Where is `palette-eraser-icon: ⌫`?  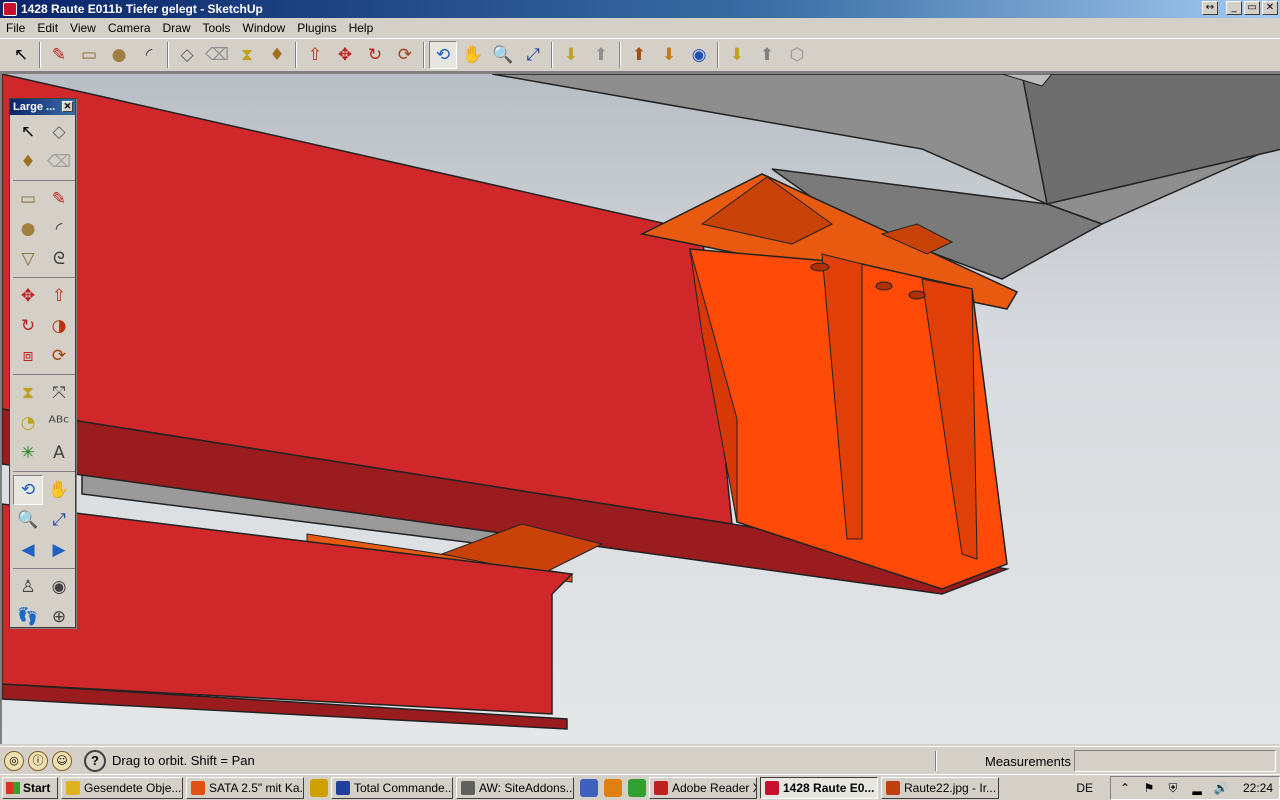 palette-eraser-icon: ⌫ is located at coordinates (59, 162).